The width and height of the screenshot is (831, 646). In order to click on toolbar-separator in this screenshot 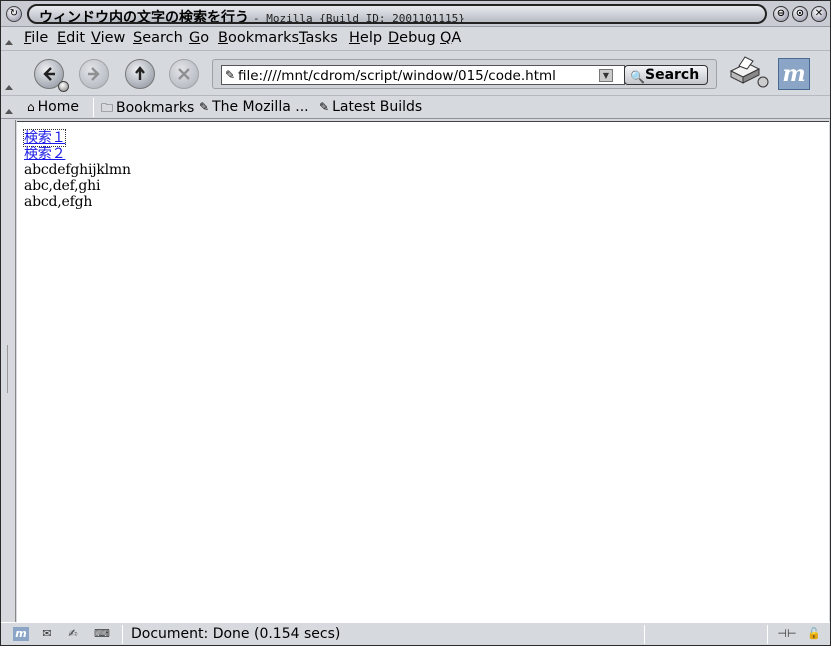, I will do `click(93, 107)`.